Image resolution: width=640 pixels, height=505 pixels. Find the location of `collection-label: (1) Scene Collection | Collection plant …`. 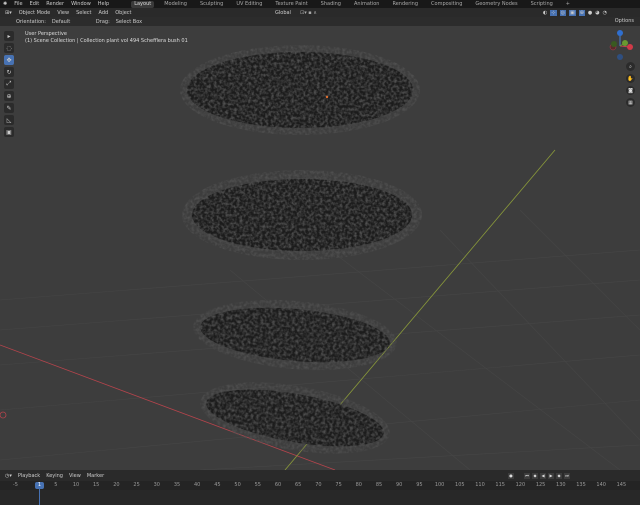

collection-label: (1) Scene Collection | Collection plant … is located at coordinates (106, 41).